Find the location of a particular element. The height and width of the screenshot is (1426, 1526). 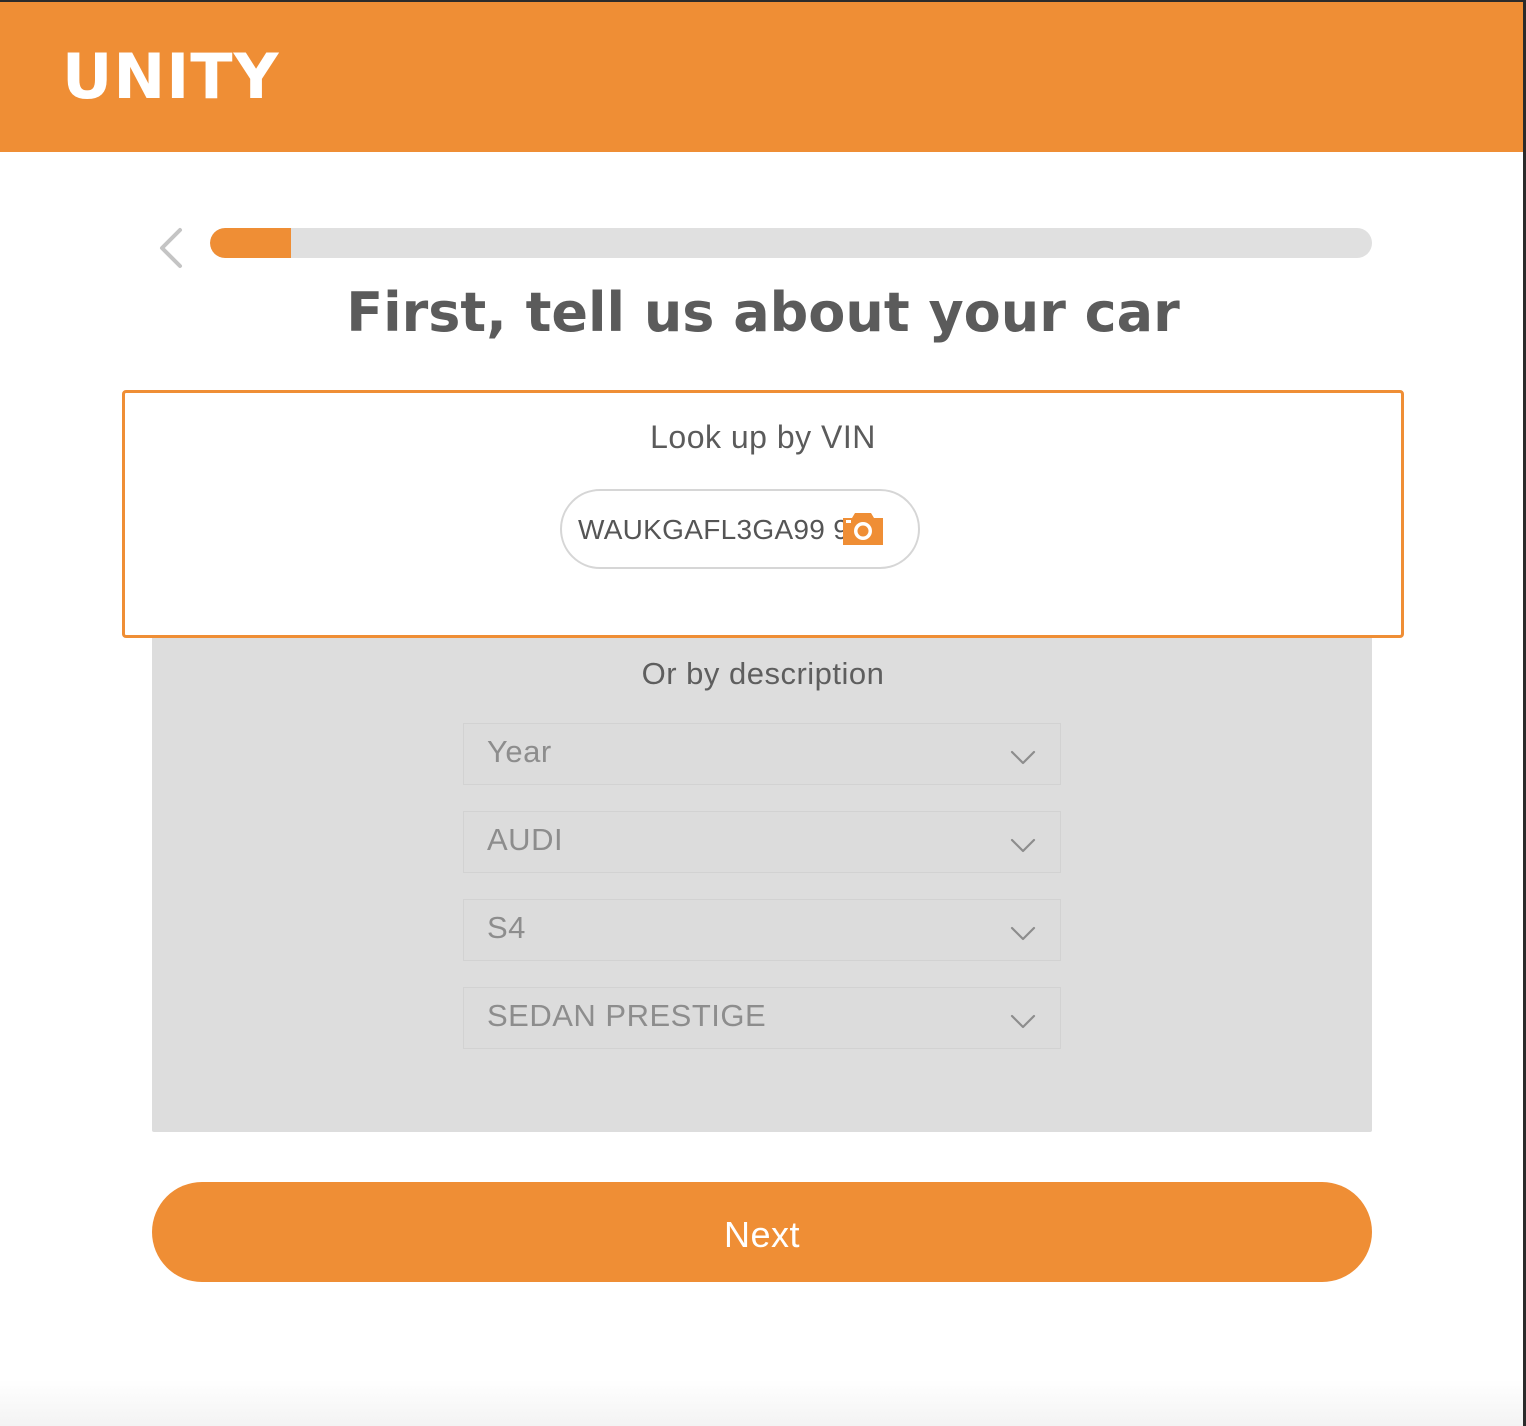

chevron-left-icon is located at coordinates (171, 248).